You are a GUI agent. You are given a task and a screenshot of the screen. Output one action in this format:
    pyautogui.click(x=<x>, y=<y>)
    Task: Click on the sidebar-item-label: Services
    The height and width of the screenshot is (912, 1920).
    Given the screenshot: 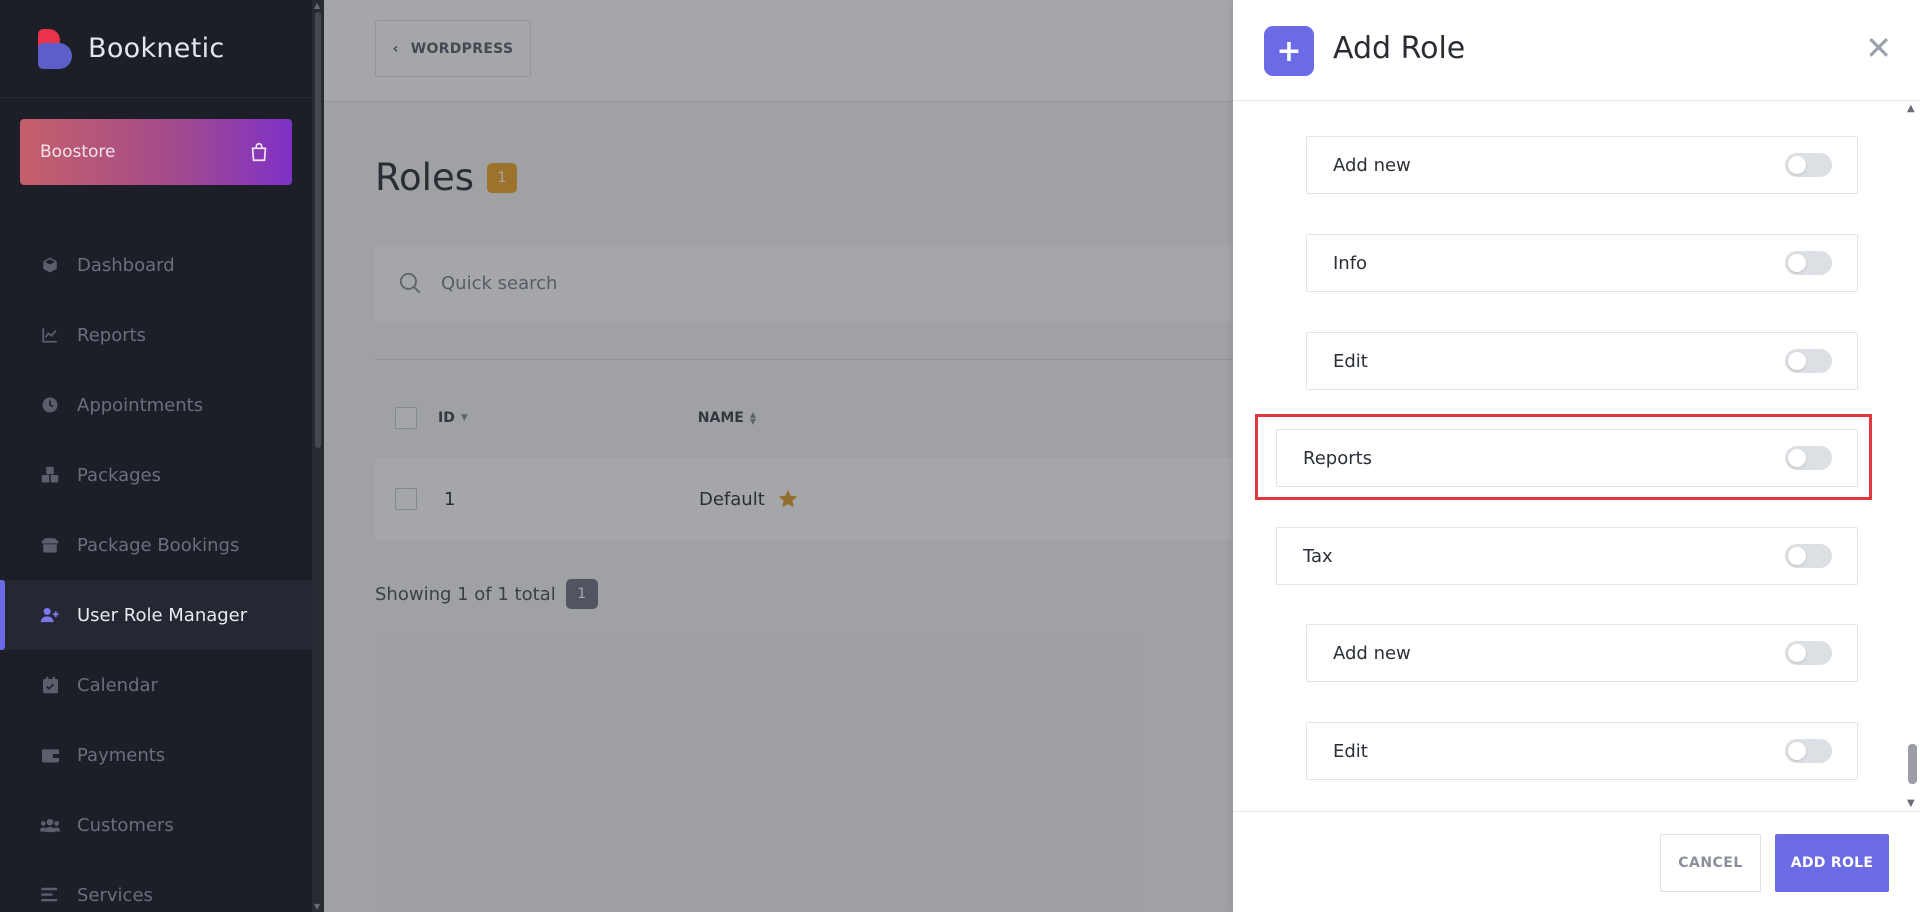 What is the action you would take?
    pyautogui.click(x=115, y=895)
    